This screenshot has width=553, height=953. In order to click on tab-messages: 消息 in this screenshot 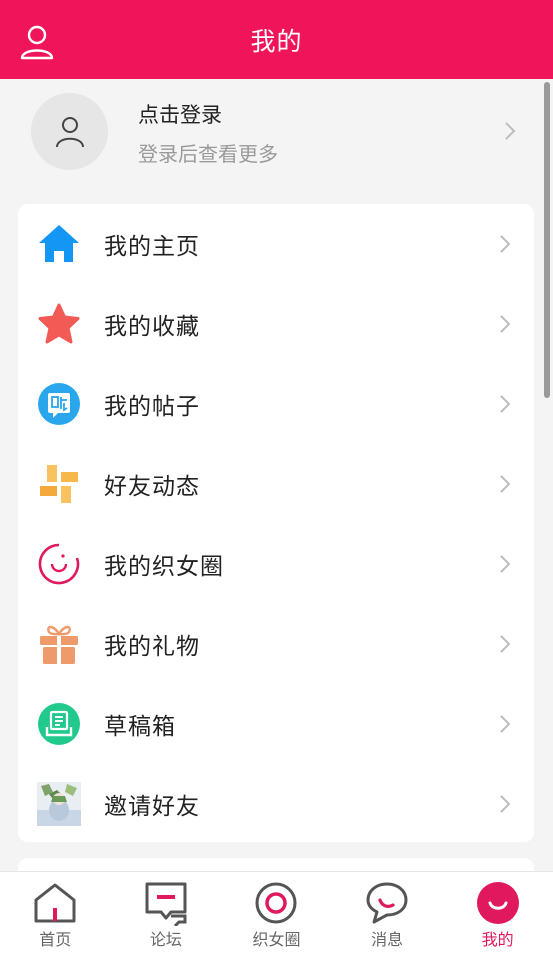, I will do `click(387, 912)`.